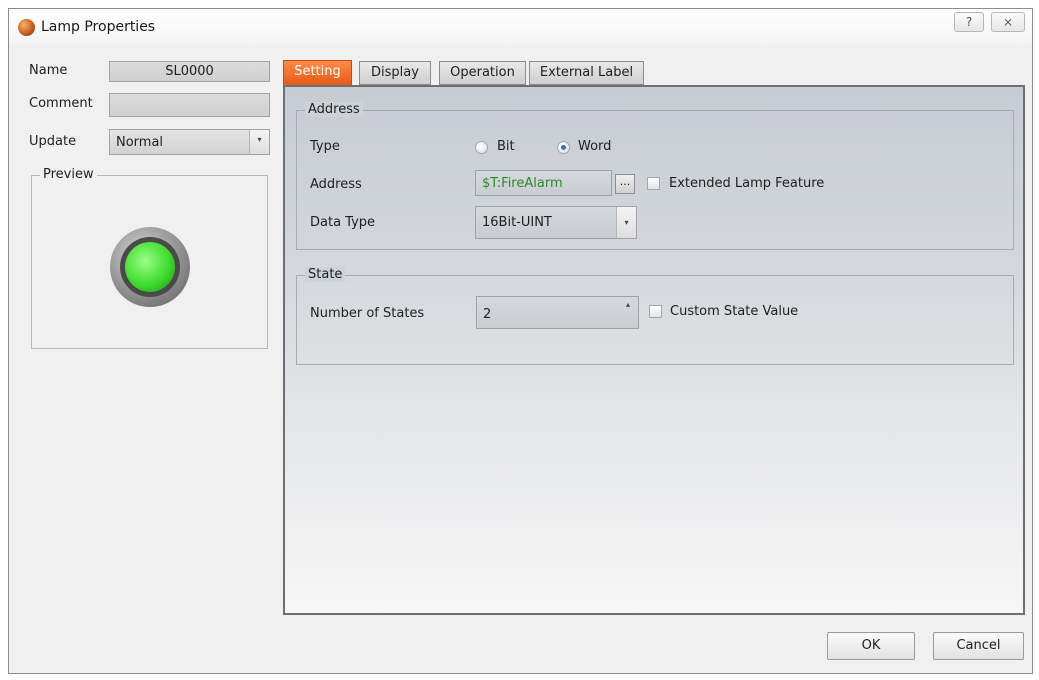 This screenshot has height=680, width=1039. Describe the element at coordinates (482, 73) in the screenshot. I see `tab-operation: Operation` at that location.